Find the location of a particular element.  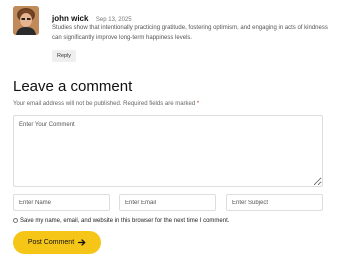

post-comment-label: Post Comment is located at coordinates (51, 242).